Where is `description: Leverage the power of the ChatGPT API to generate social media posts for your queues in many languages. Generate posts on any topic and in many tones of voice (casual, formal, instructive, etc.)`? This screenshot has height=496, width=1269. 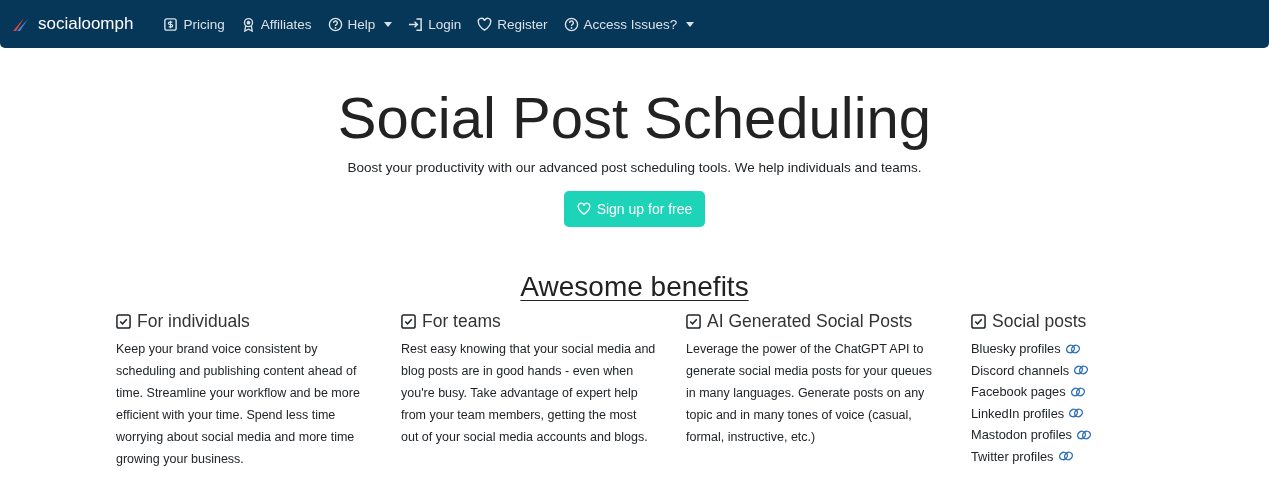
description: Leverage the power of the ChatGPT API to generate social media posts for your queues in many languages. Generate posts on any topic and in many tones of voice (casual, formal, instructive, etc.) is located at coordinates (809, 393).